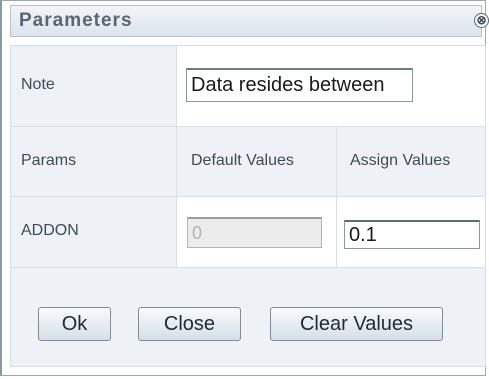 The height and width of the screenshot is (379, 489). I want to click on close-button: Close, so click(189, 324).